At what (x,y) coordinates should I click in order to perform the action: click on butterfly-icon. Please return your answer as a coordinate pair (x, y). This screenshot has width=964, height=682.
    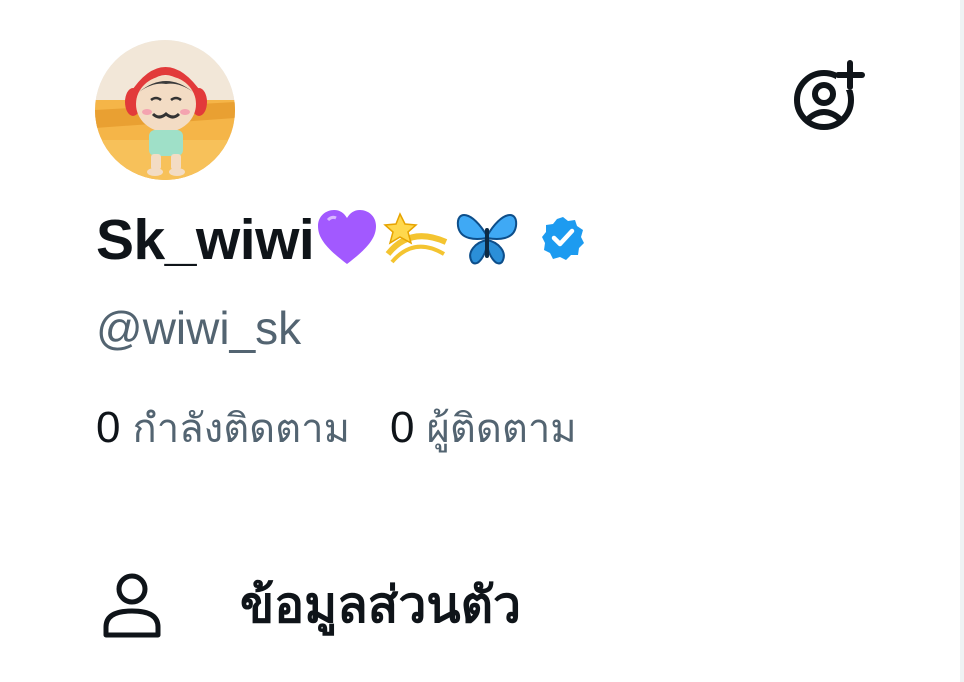
    Looking at the image, I should click on (487, 240).